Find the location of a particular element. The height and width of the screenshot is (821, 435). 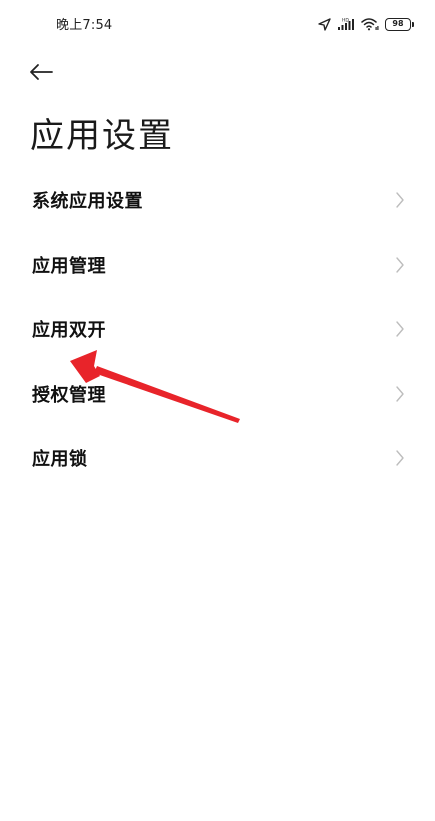

menu-item-dual-apps: 应用双开 is located at coordinates (217, 329).